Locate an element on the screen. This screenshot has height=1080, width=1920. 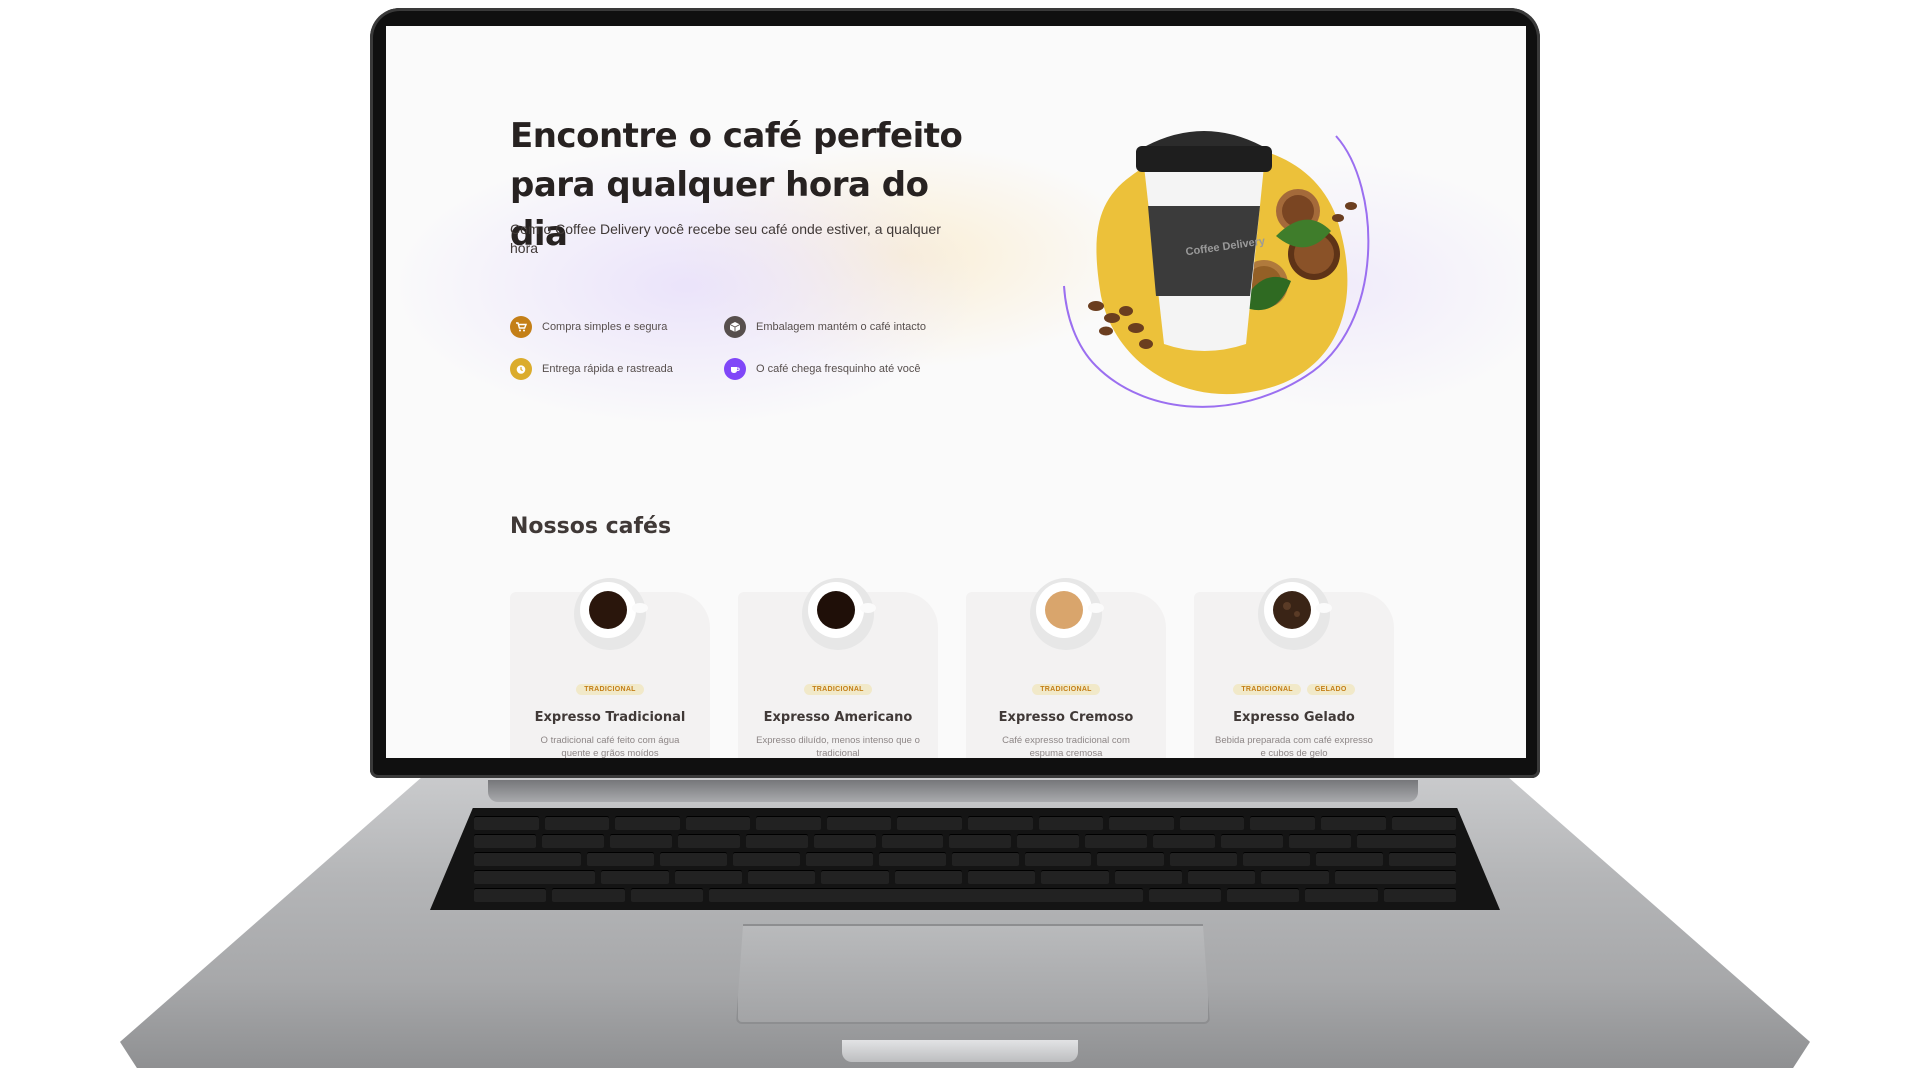
laptop-hinge is located at coordinates (953, 791).